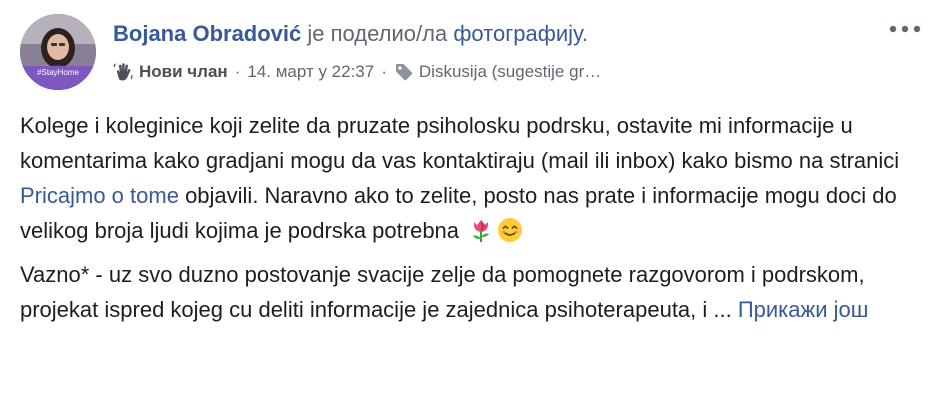 This screenshot has width=940, height=414. Describe the element at coordinates (58, 78) in the screenshot. I see `avatar-frame-caption: #StayHome` at that location.